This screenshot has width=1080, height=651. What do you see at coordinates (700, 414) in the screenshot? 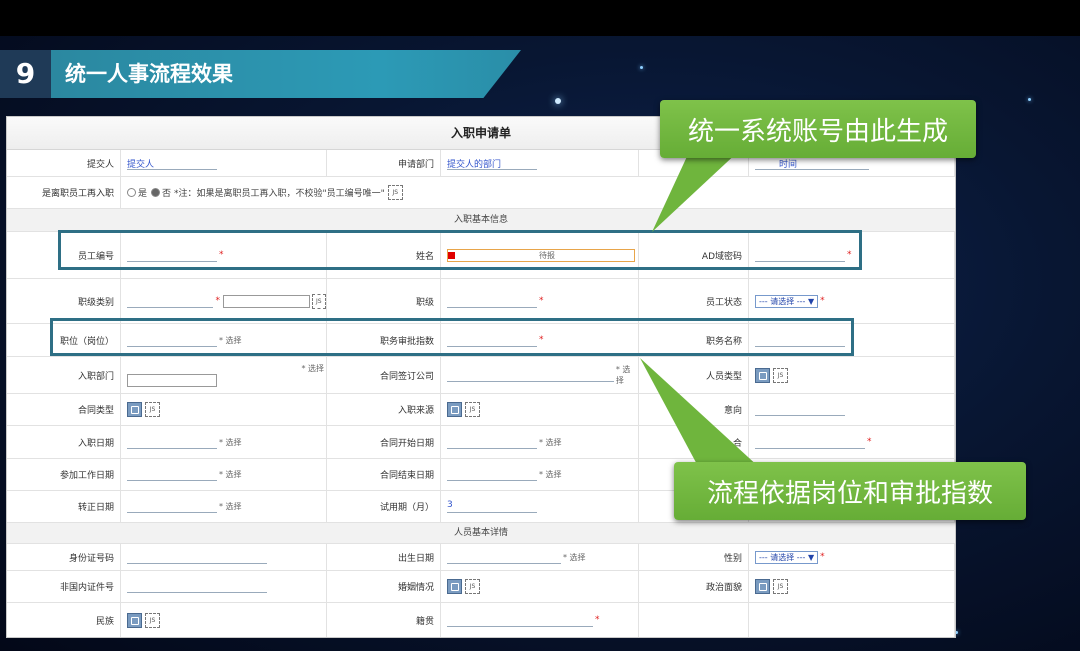
I see `arrow-process` at bounding box center [700, 414].